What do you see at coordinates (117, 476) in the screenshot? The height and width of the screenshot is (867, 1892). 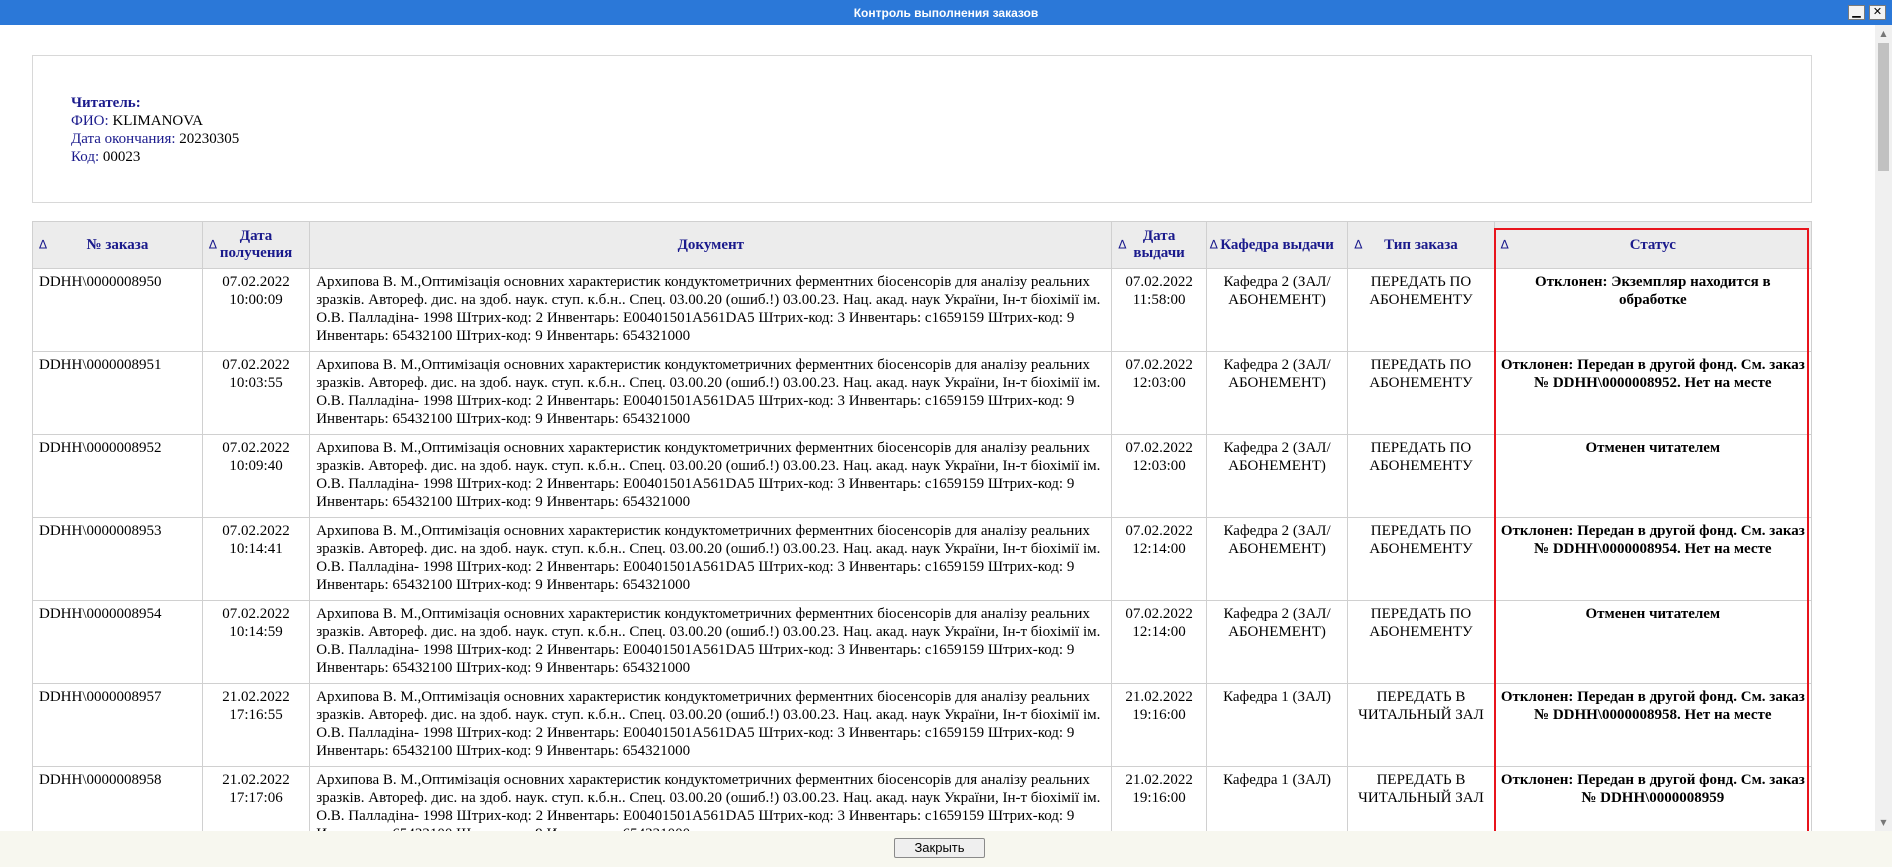 I see `order-number-cell: DDHH\0000008952` at bounding box center [117, 476].